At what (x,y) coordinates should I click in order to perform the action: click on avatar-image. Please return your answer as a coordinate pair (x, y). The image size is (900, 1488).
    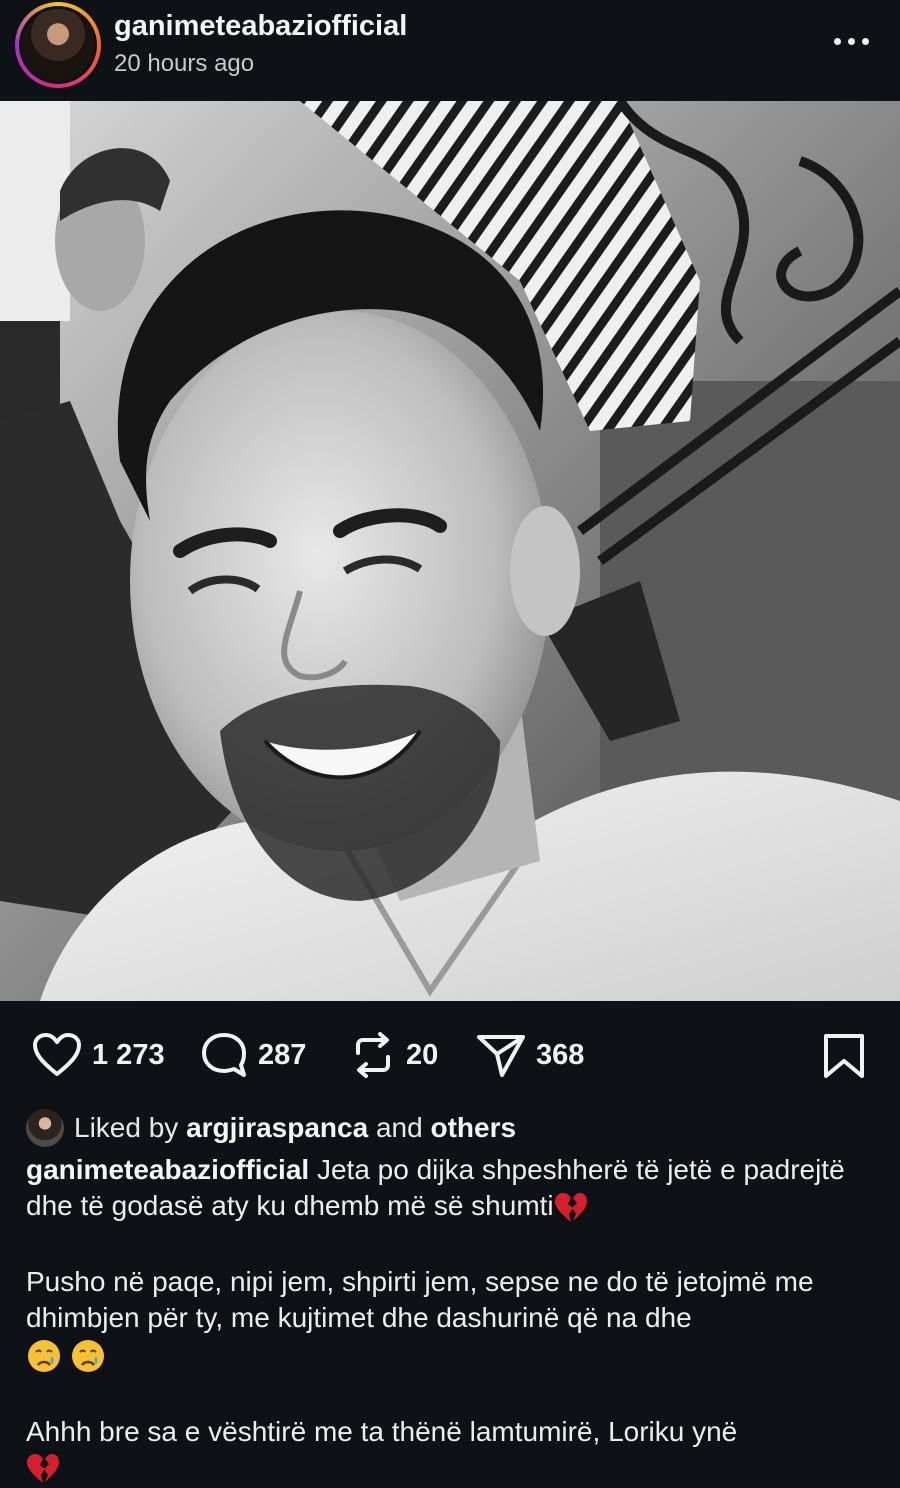
    Looking at the image, I should click on (58, 45).